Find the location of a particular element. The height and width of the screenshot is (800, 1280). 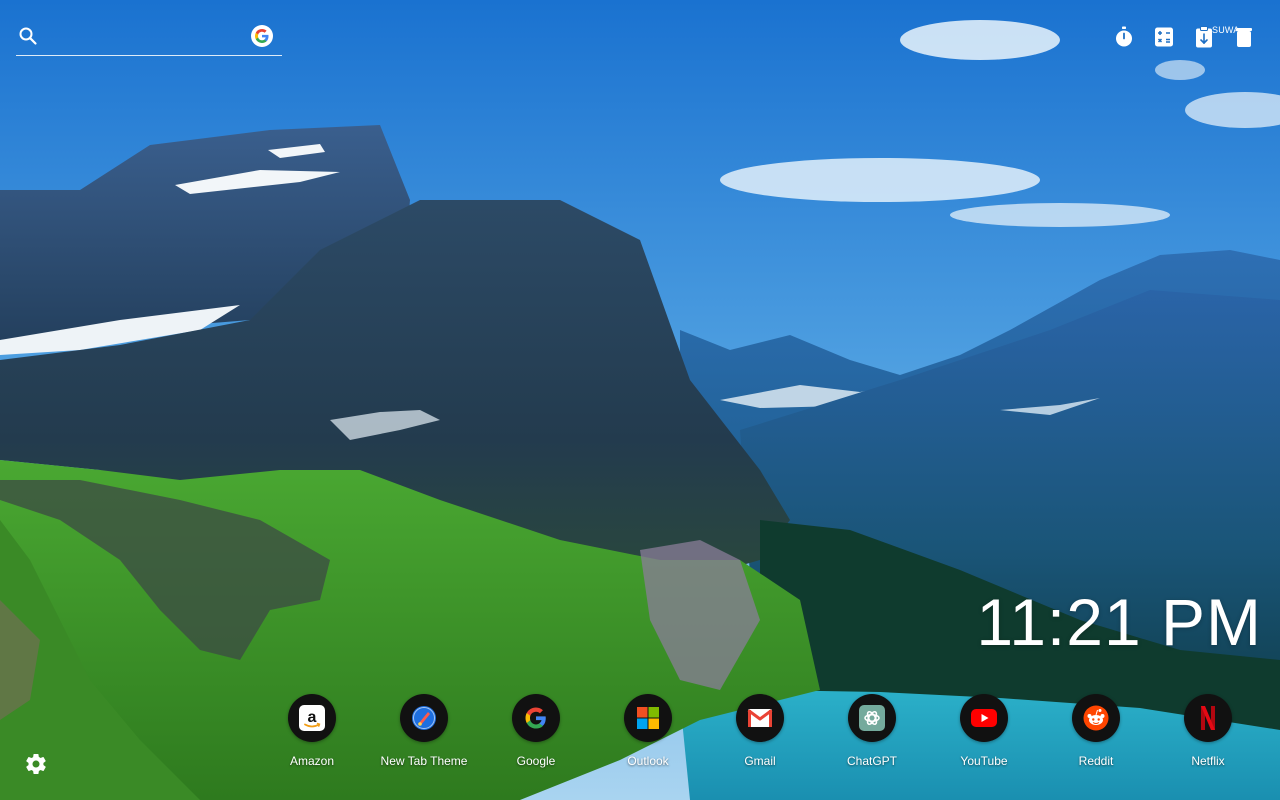

shortcut-label: Reddit is located at coordinates (1096, 761).